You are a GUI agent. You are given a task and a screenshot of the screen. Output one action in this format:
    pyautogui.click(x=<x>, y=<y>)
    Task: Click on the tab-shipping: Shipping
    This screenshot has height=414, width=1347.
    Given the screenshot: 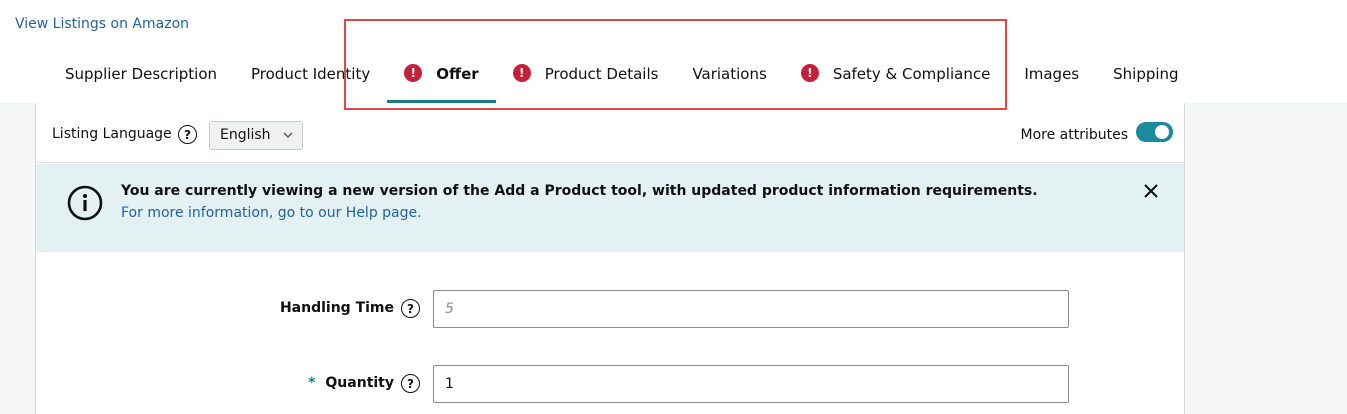 What is the action you would take?
    pyautogui.click(x=1145, y=74)
    